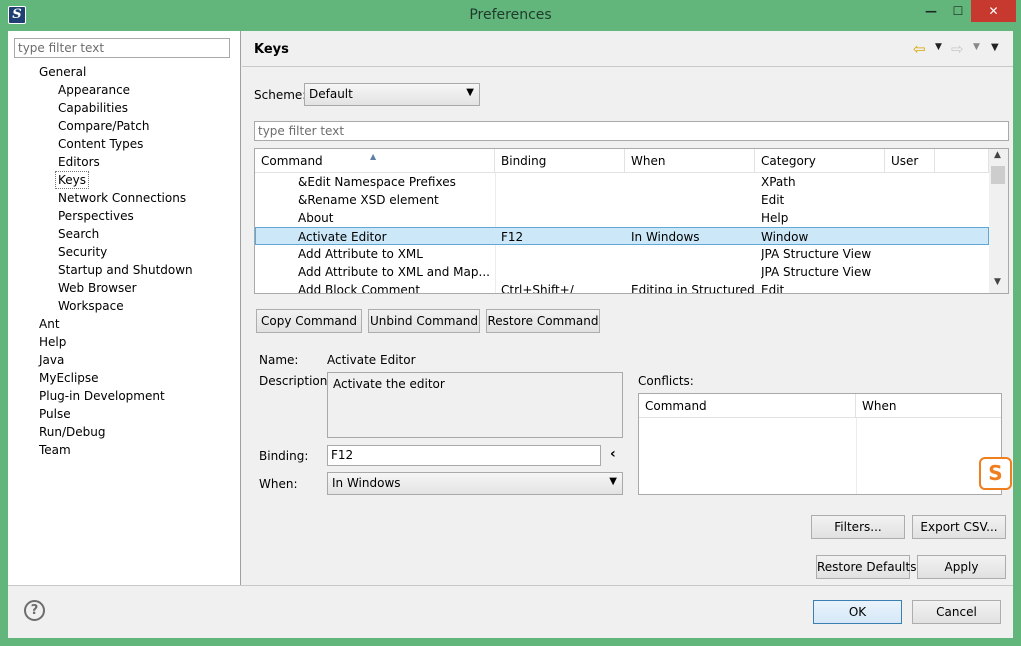 This screenshot has height=646, width=1021. I want to click on restore-defaults-button: Restore Defaults, so click(866, 567).